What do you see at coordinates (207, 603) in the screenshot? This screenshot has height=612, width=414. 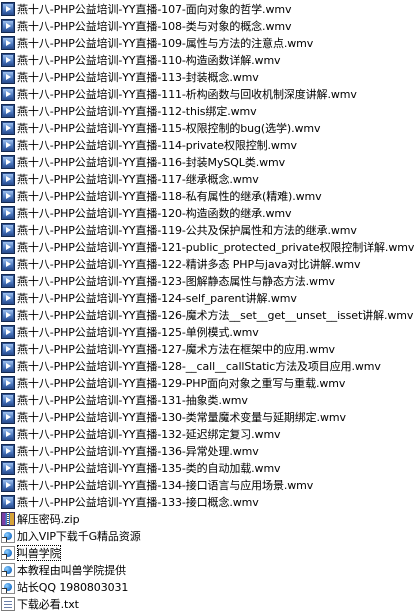 I see `file-item: 下载必看.txt` at bounding box center [207, 603].